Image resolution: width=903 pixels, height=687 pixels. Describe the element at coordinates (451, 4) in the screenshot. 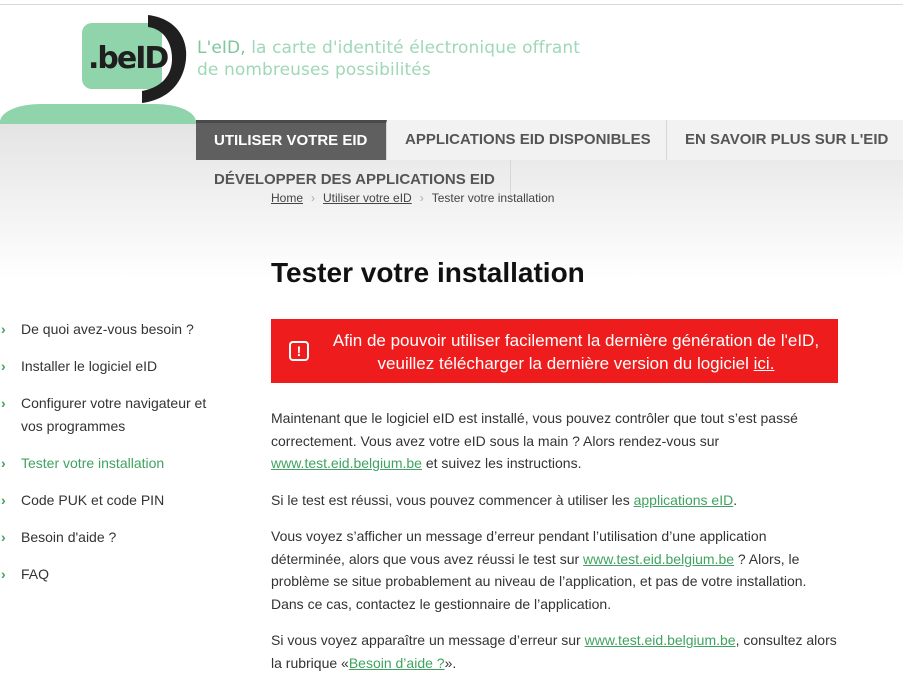

I see `top-divider` at that location.